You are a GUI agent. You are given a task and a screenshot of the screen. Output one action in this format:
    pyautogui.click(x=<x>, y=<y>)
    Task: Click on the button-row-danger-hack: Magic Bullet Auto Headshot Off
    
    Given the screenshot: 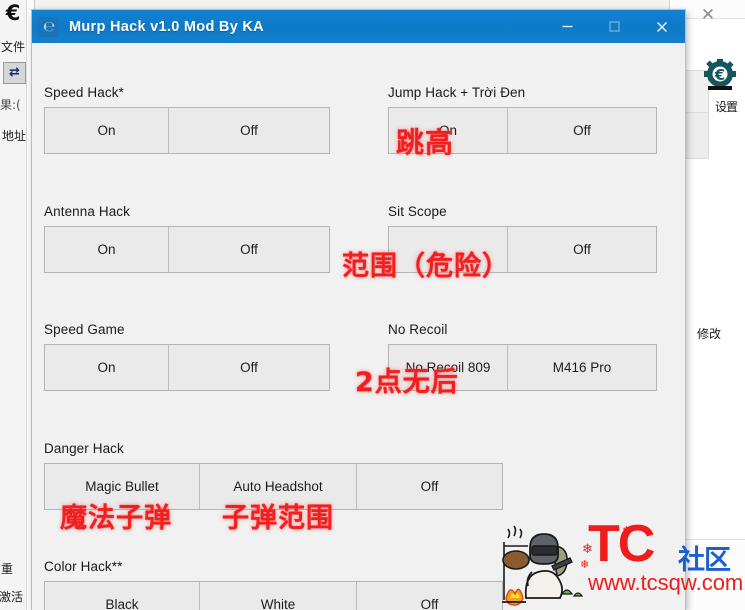 What is the action you would take?
    pyautogui.click(x=273, y=486)
    